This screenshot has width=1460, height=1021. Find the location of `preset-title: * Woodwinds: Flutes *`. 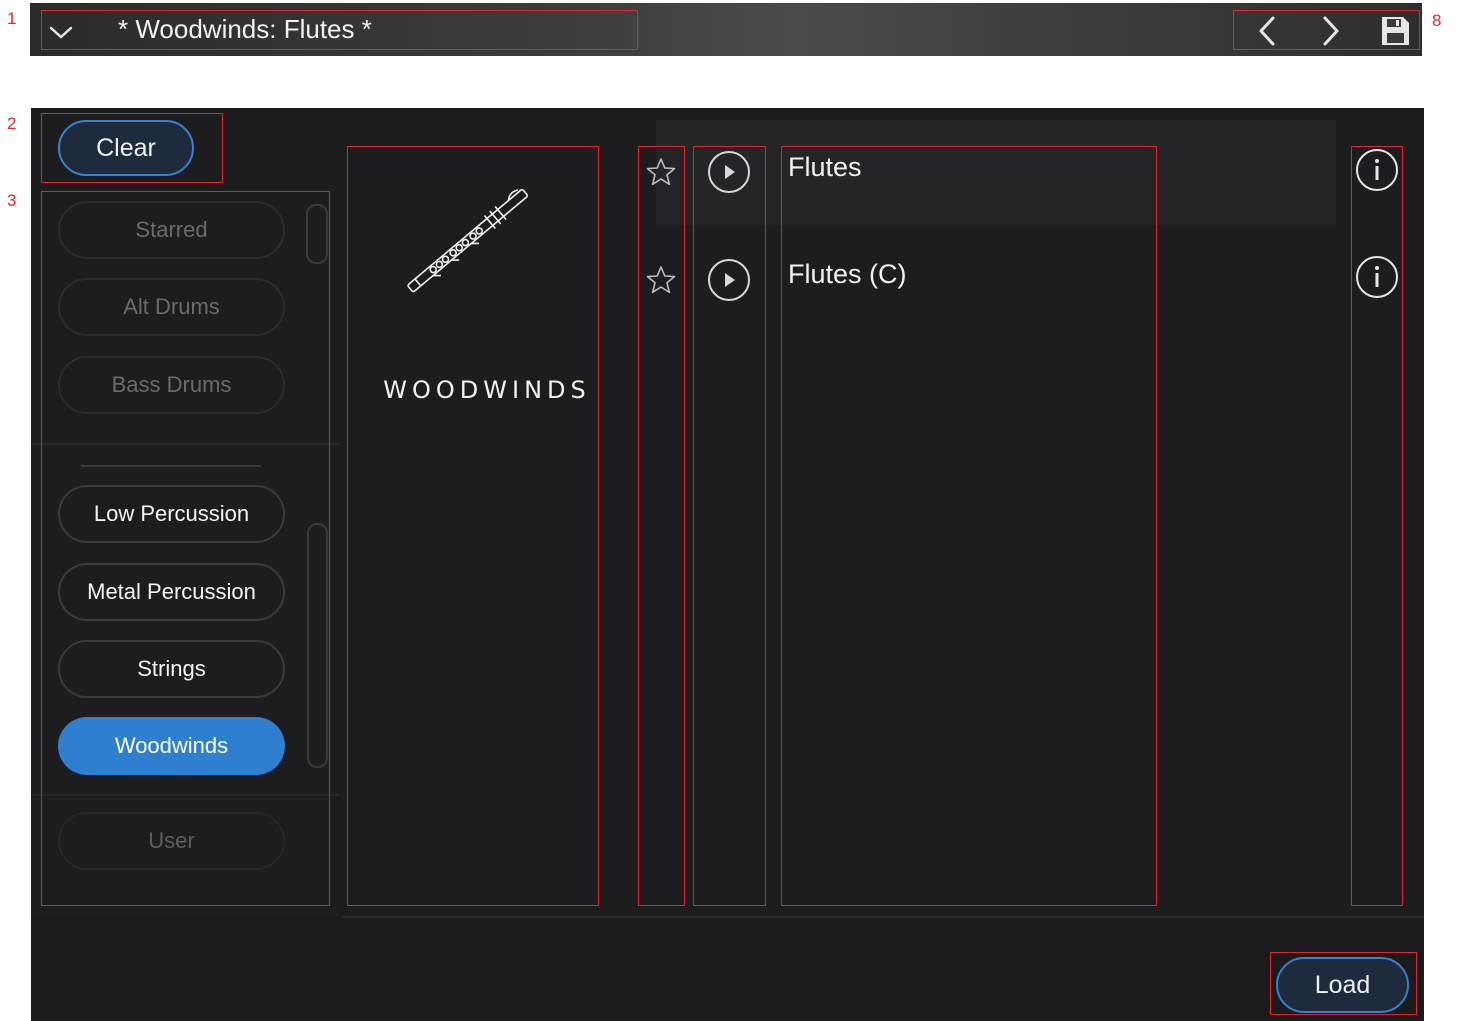

preset-title: * Woodwinds: Flutes * is located at coordinates (245, 29).